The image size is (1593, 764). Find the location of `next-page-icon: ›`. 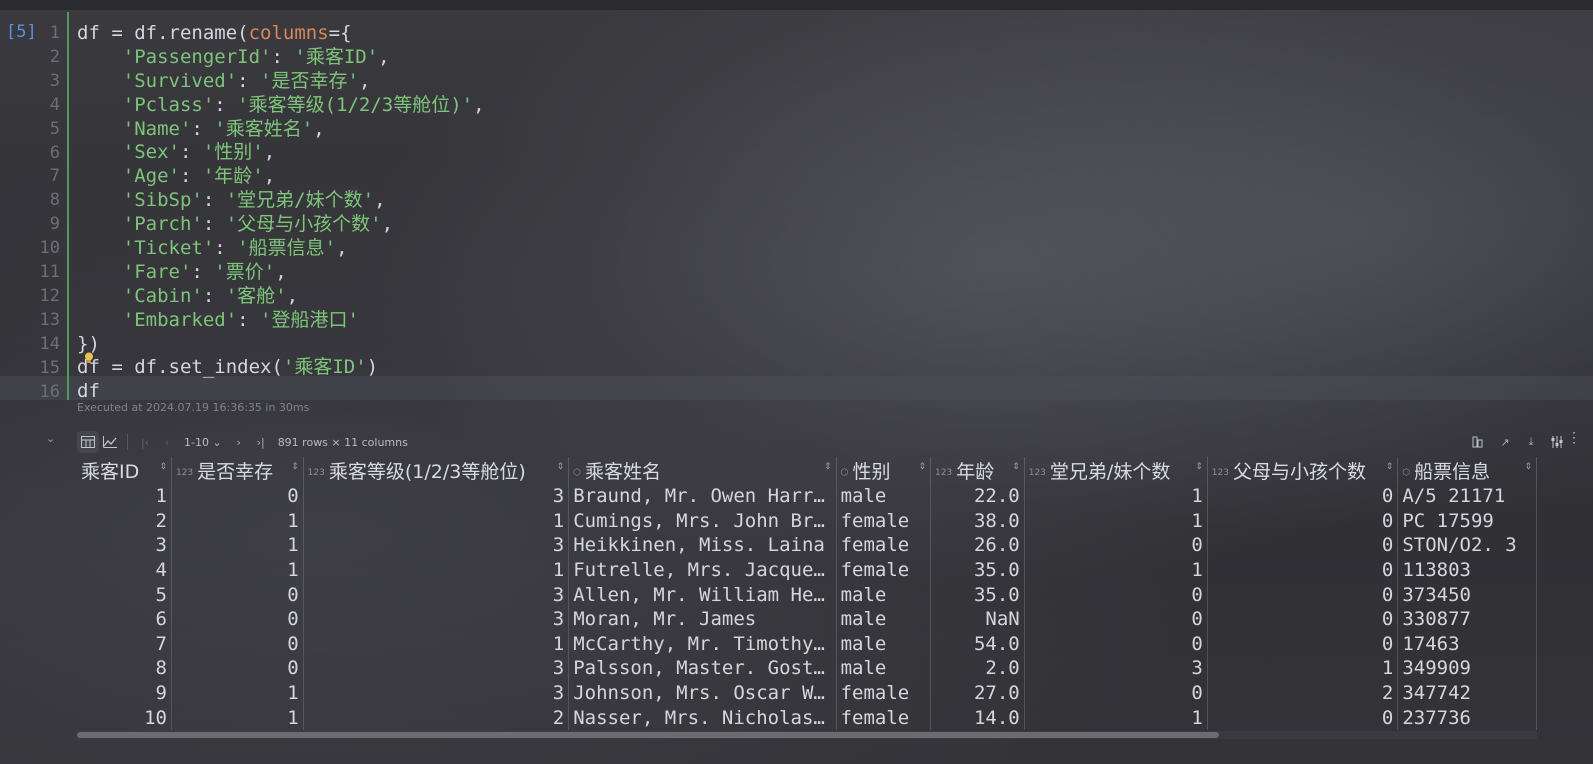

next-page-icon: › is located at coordinates (239, 442).